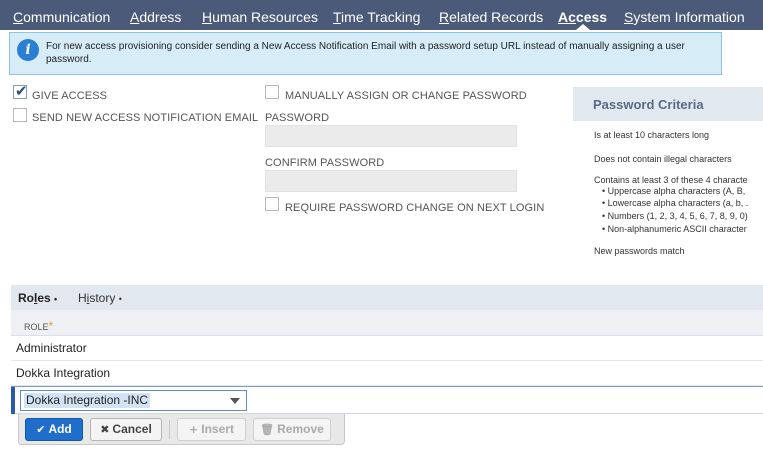 The height and width of the screenshot is (451, 763). I want to click on tab-time-tracking: Time Tracking, so click(376, 15).